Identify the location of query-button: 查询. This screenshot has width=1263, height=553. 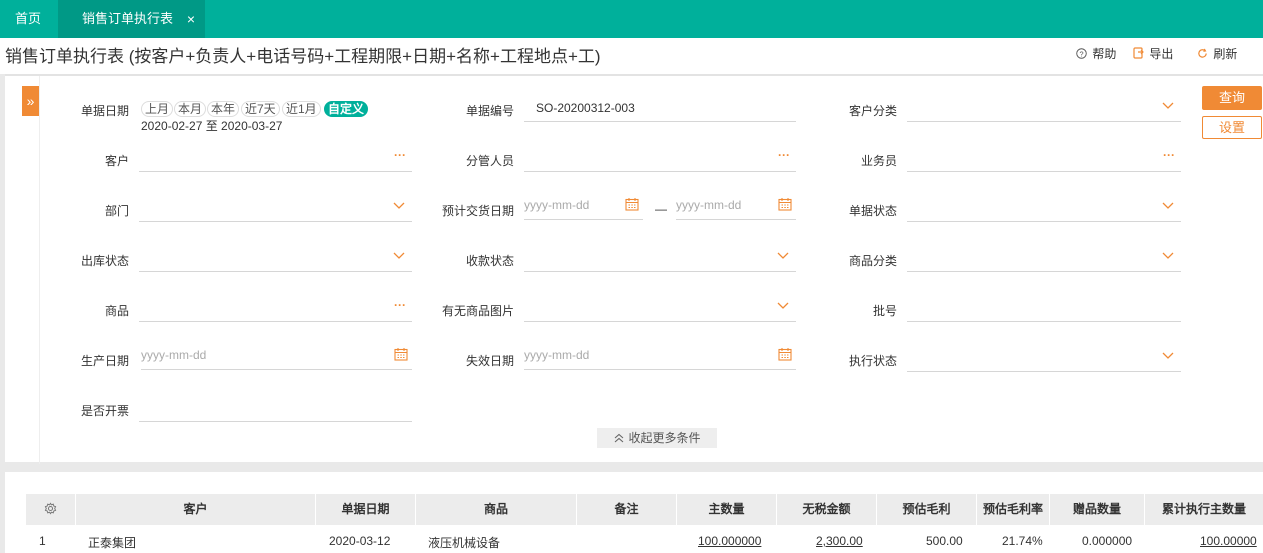
(1232, 98).